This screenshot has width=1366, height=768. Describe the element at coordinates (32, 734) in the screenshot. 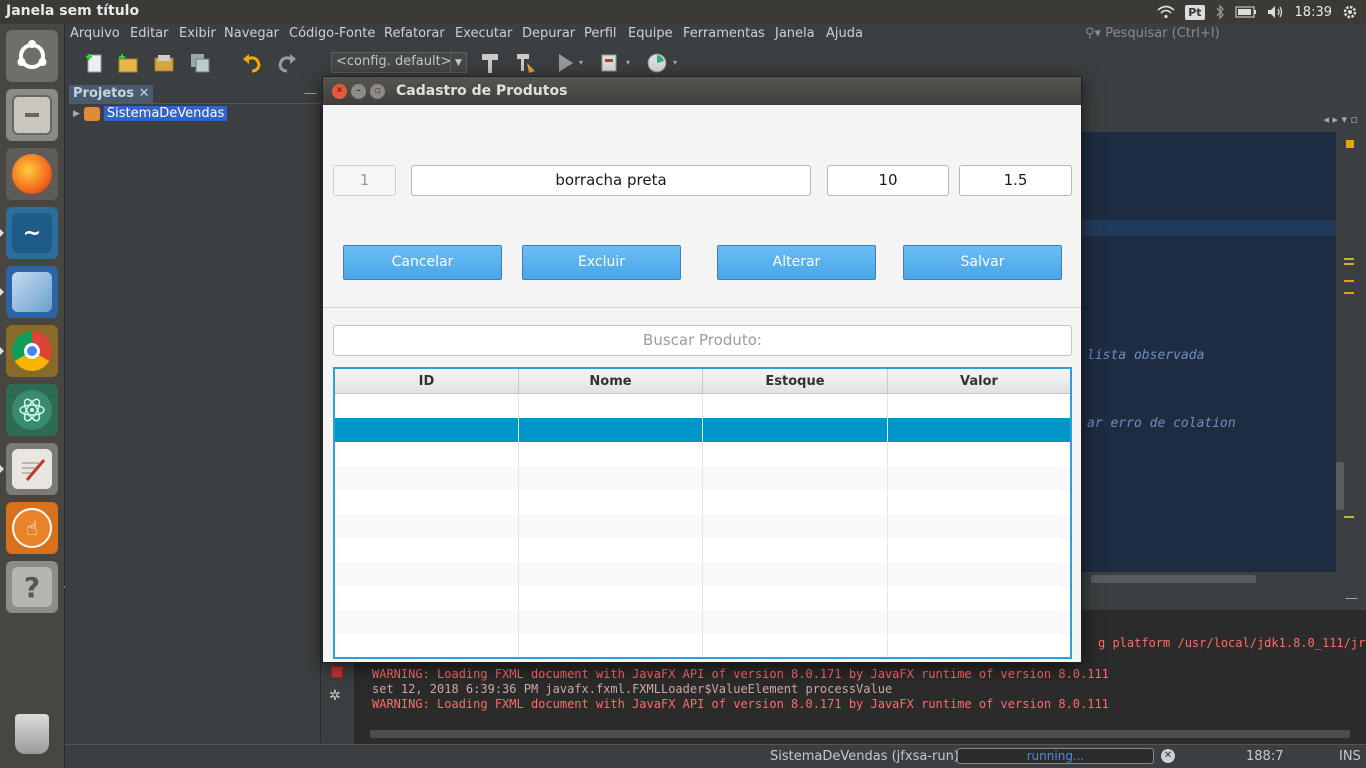

I see `trash-launcher` at that location.